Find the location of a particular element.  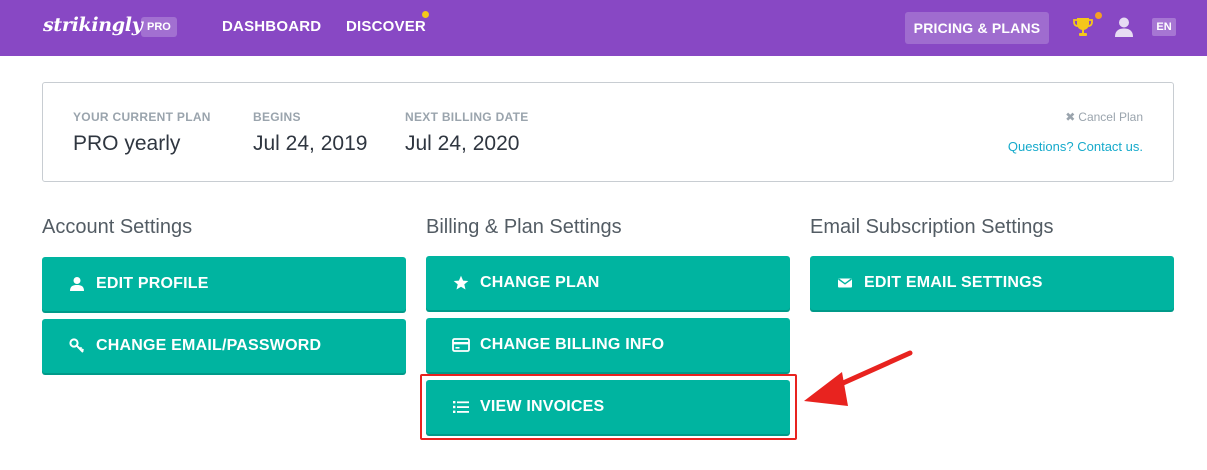

edit-email-settings-button: EDIT EMAIL SETTINGS is located at coordinates (992, 283).